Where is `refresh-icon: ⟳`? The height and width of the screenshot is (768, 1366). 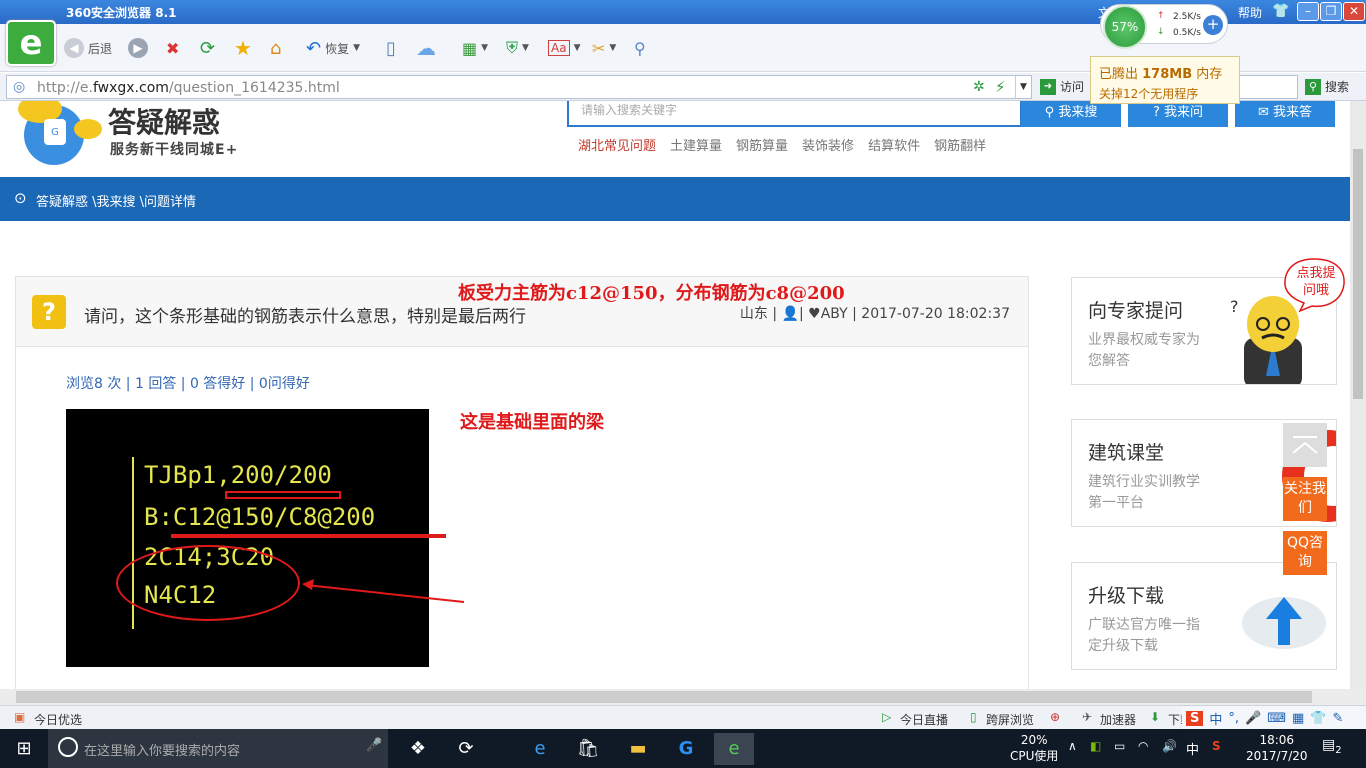
refresh-icon: ⟳ is located at coordinates (208, 48).